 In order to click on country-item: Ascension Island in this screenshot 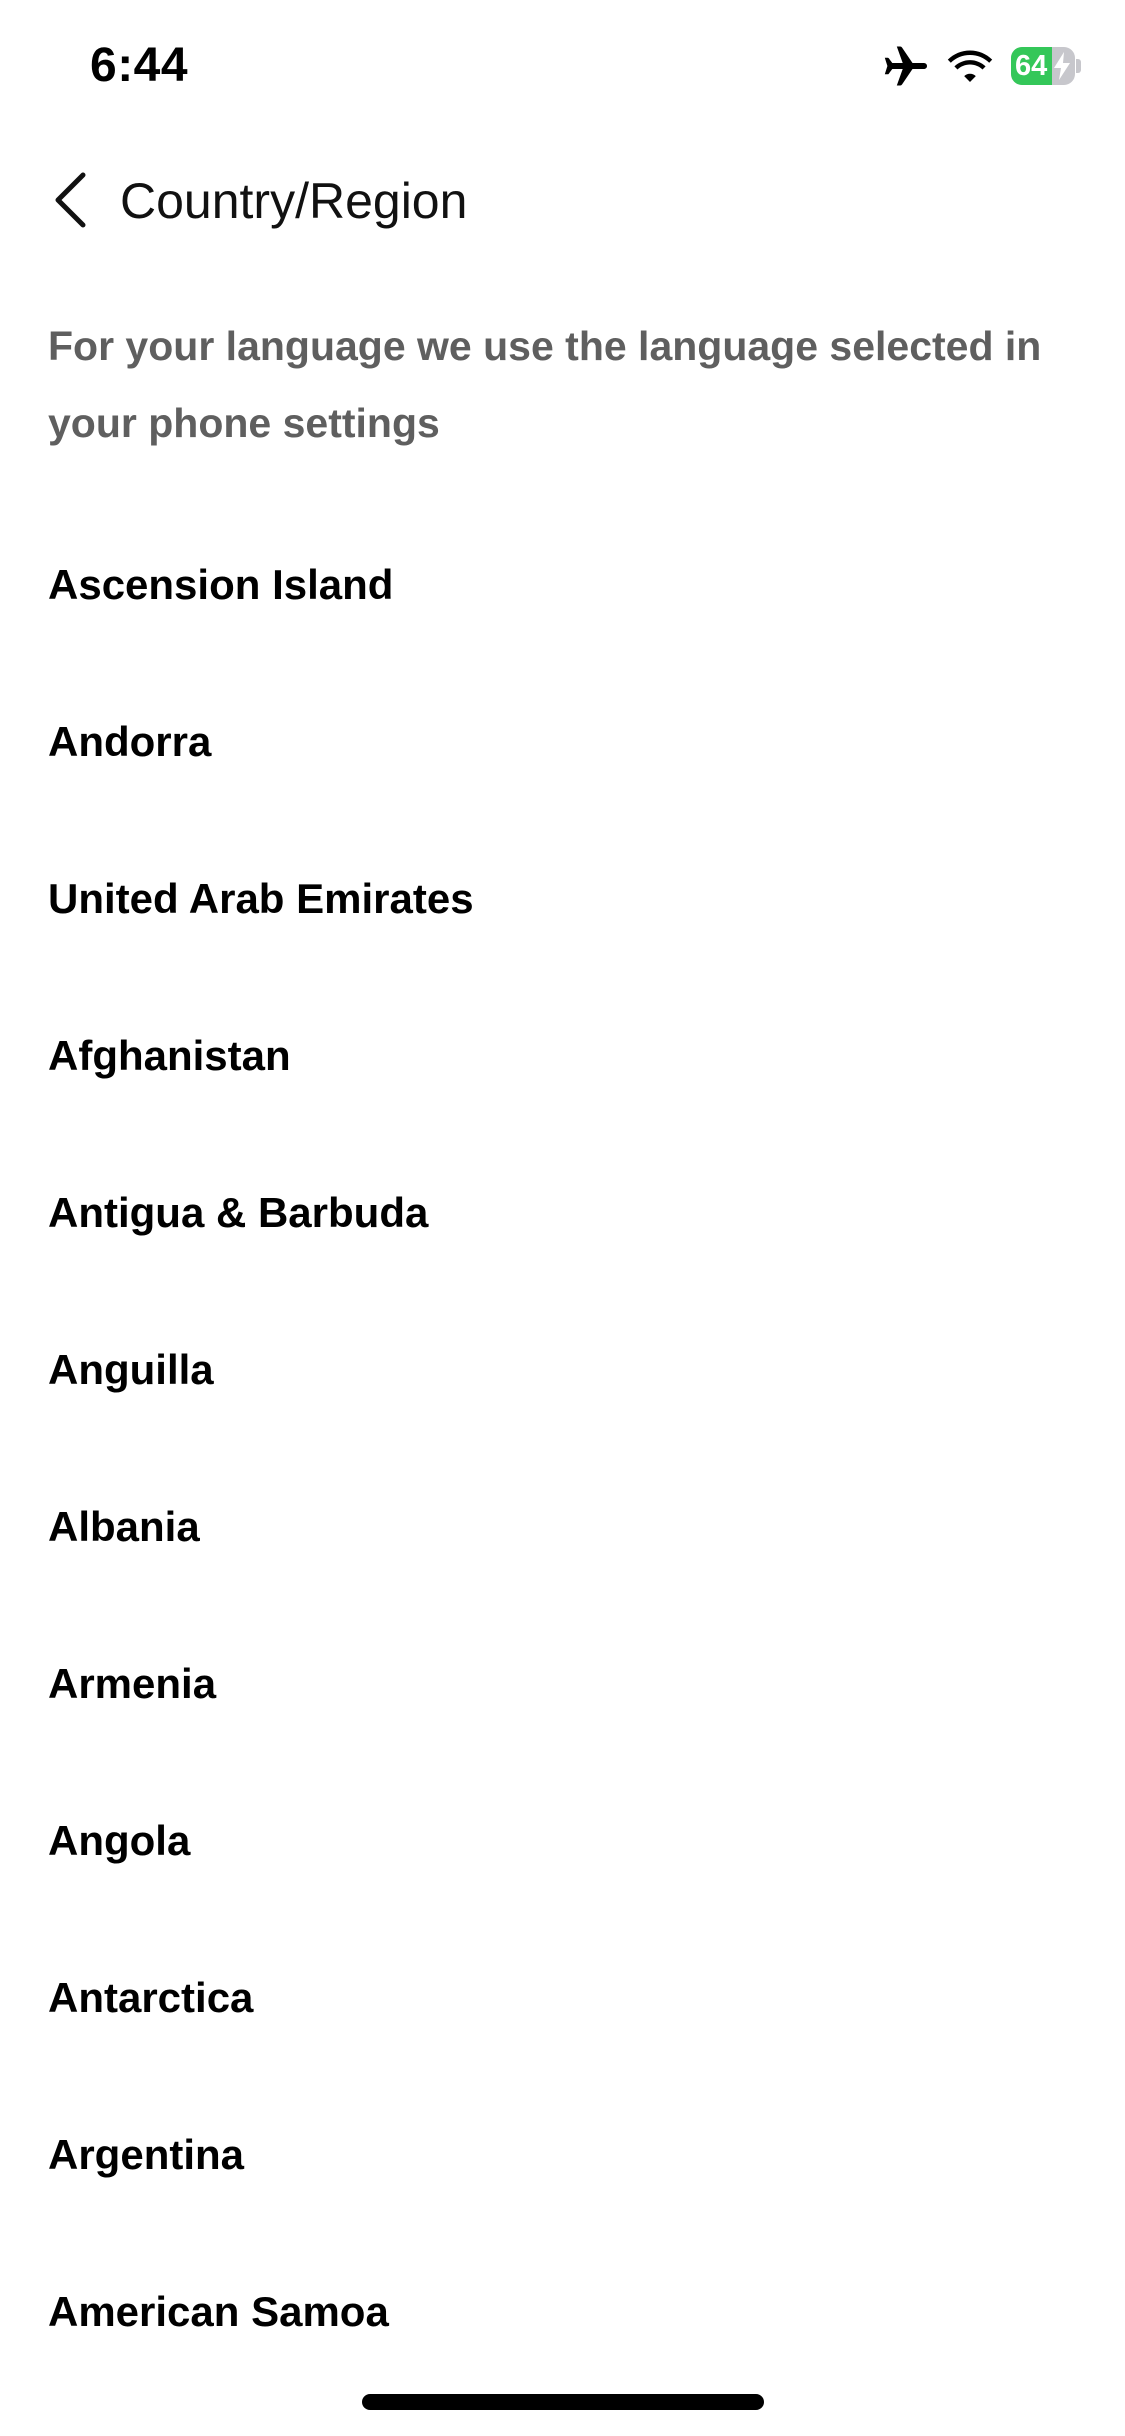, I will do `click(562, 584)`.